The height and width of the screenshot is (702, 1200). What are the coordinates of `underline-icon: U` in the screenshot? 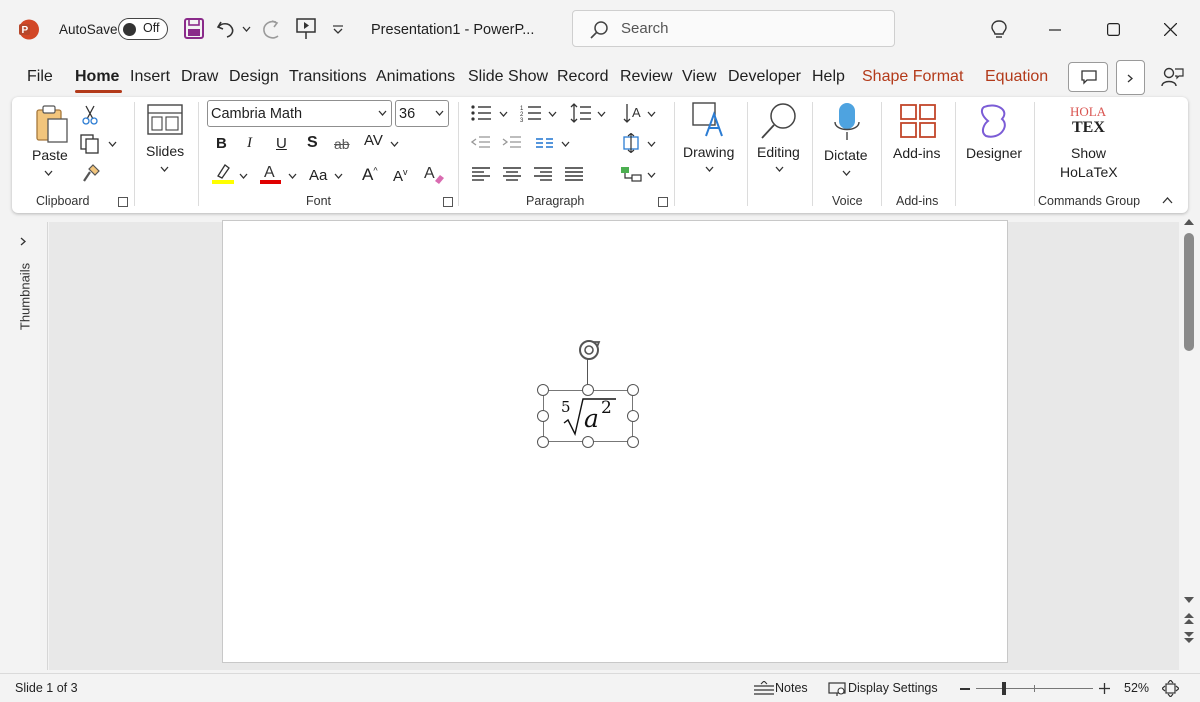 It's located at (281, 143).